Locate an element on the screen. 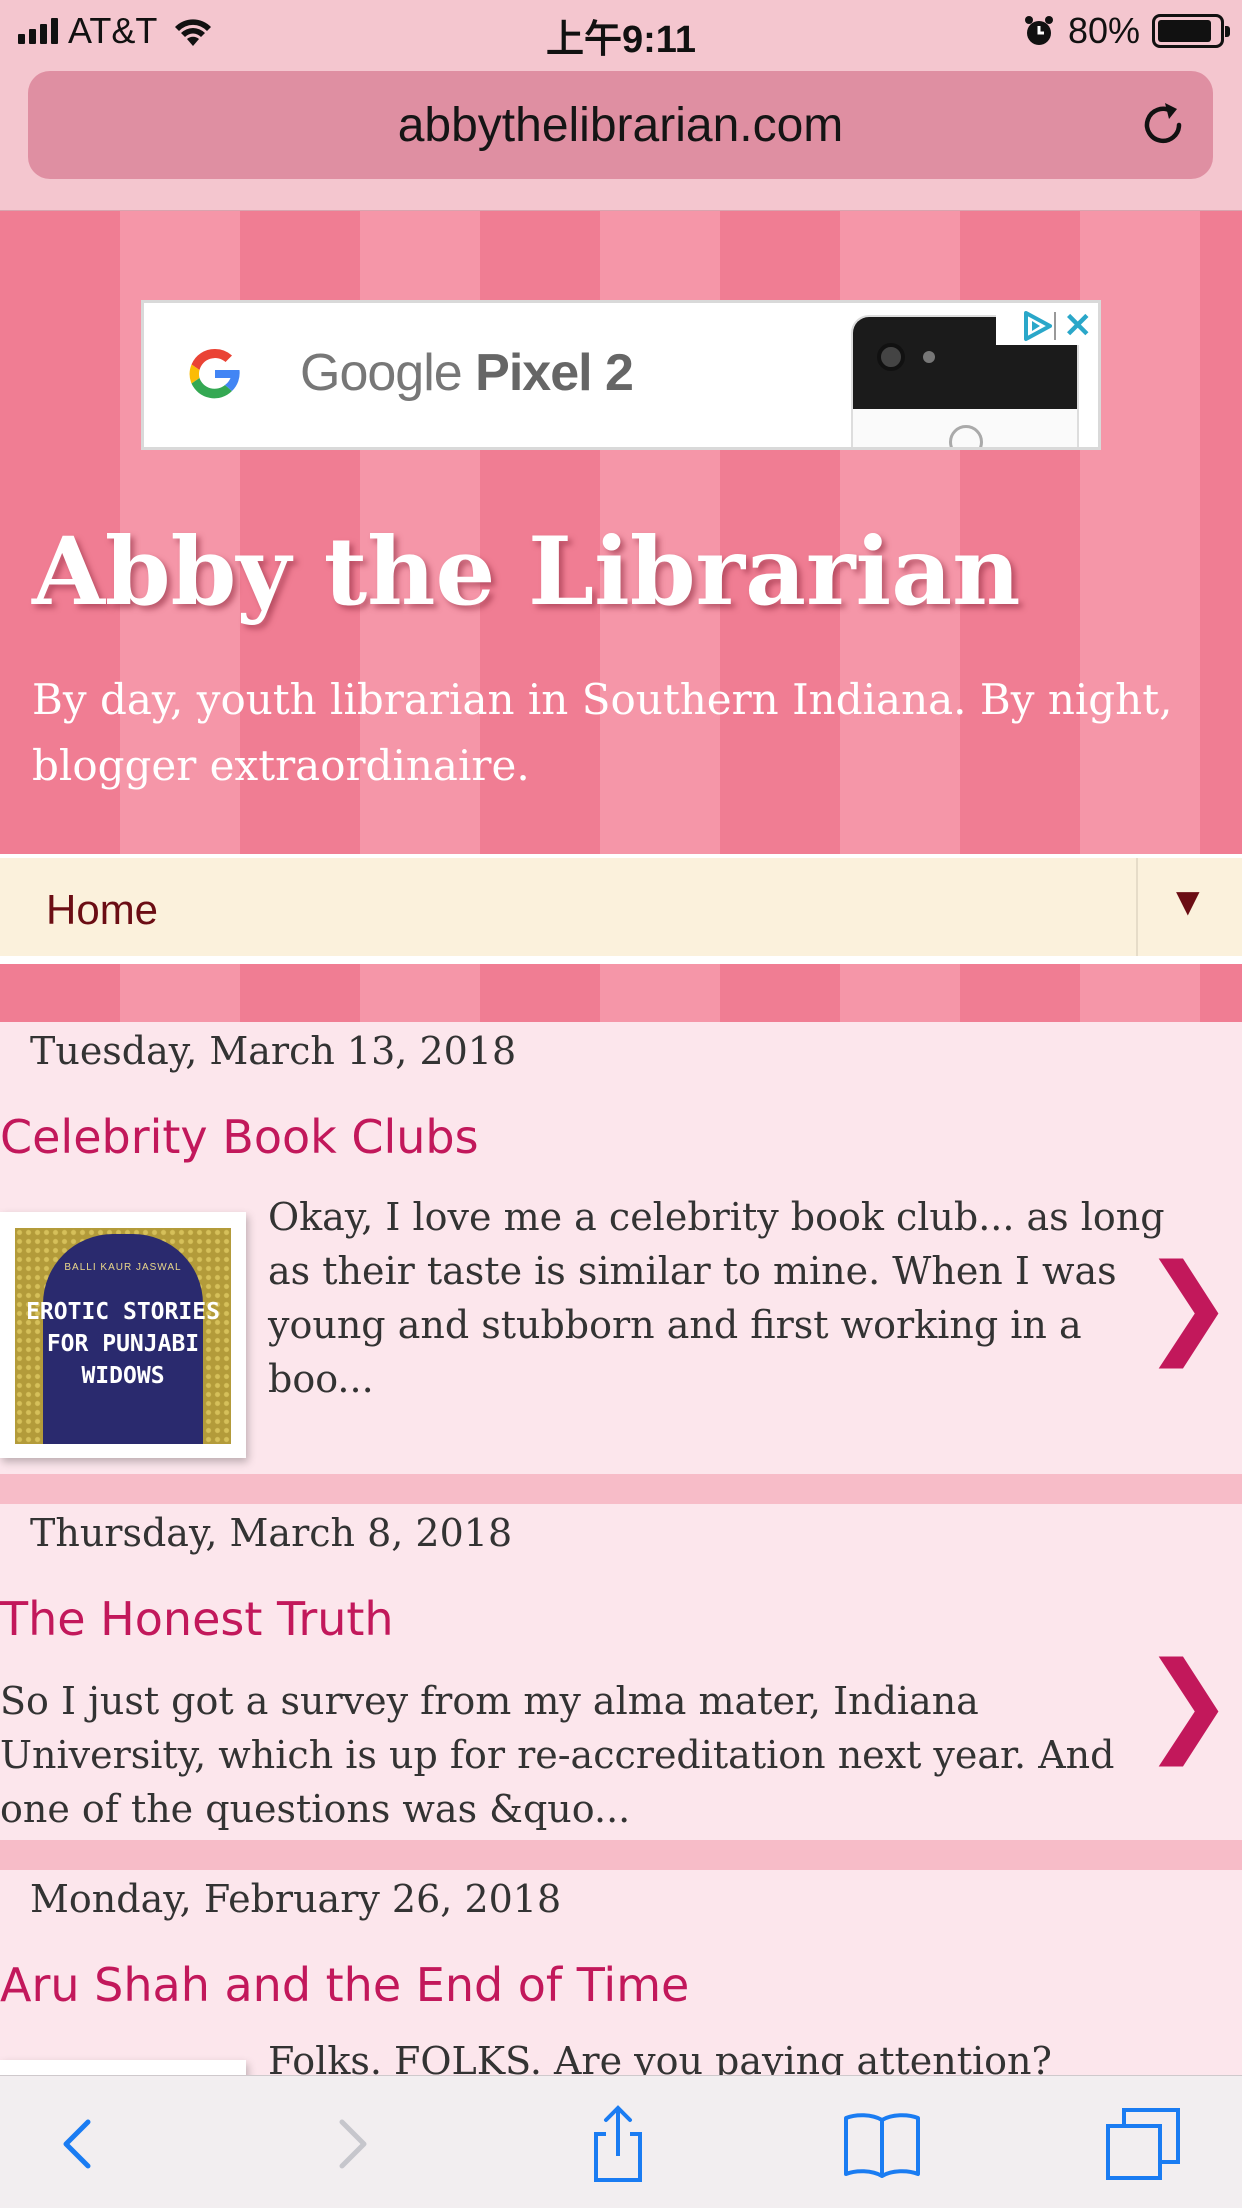 The height and width of the screenshot is (2208, 1242). google-logo-icon is located at coordinates (214, 373).